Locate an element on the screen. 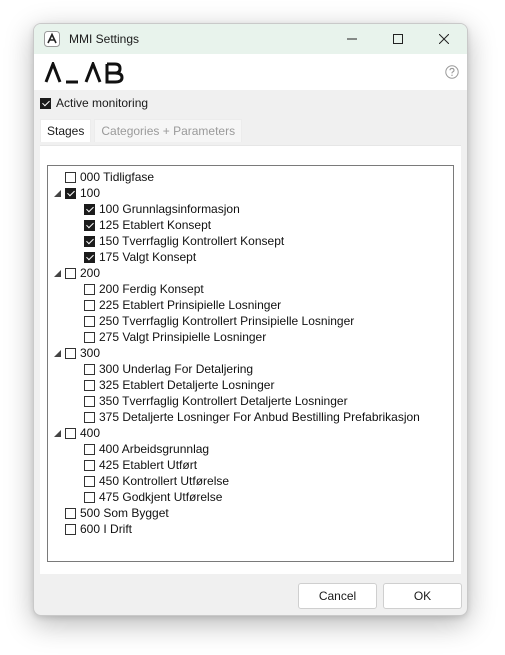 The height and width of the screenshot is (655, 505). tree-item-label: 500 Som Bygget is located at coordinates (124, 513).